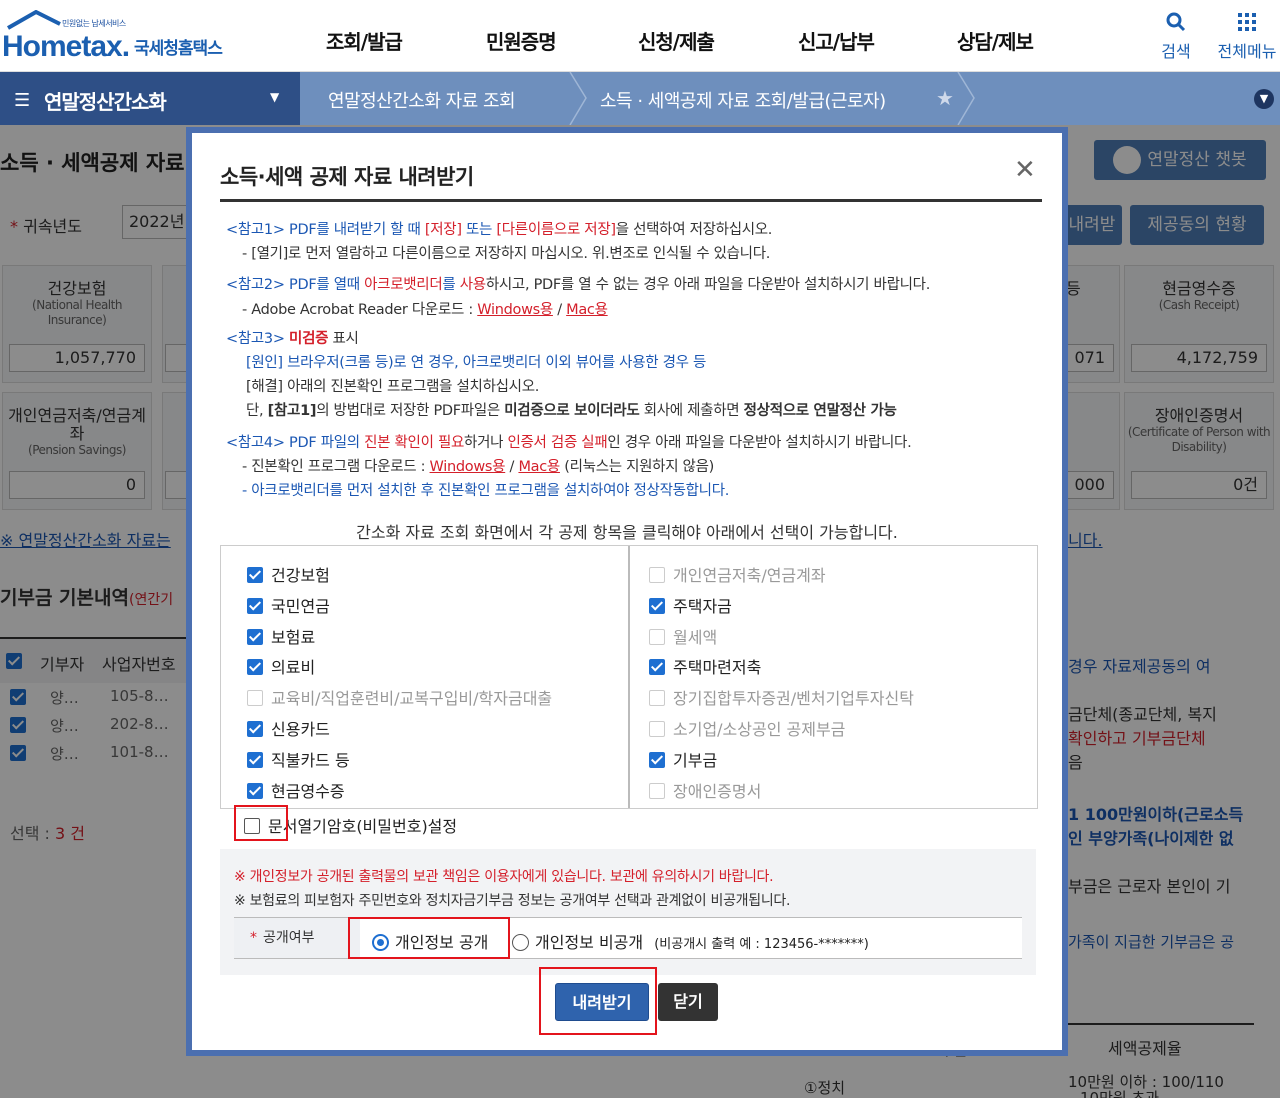 The width and height of the screenshot is (1280, 1098). What do you see at coordinates (705, 789) in the screenshot?
I see `deduction-item: 장애인증명서` at bounding box center [705, 789].